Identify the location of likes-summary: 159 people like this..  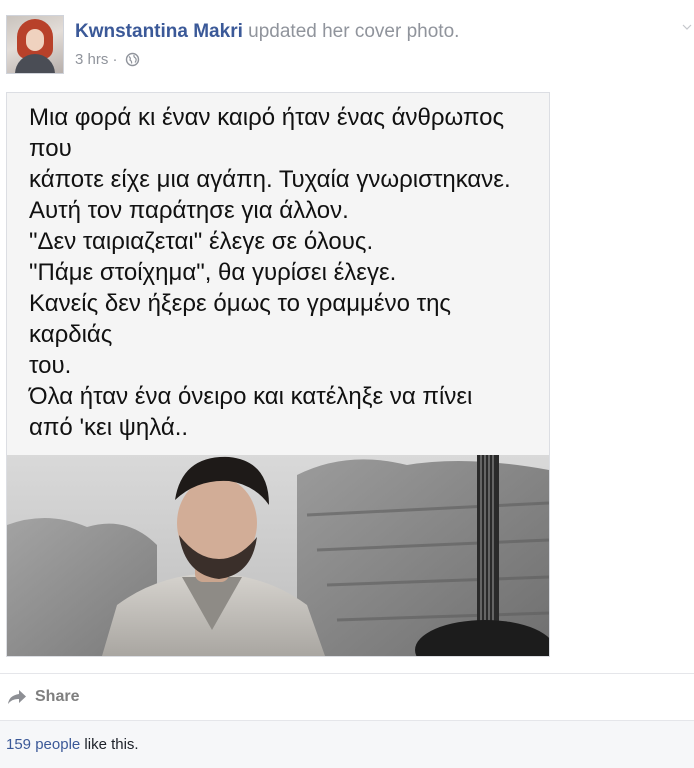
(347, 744).